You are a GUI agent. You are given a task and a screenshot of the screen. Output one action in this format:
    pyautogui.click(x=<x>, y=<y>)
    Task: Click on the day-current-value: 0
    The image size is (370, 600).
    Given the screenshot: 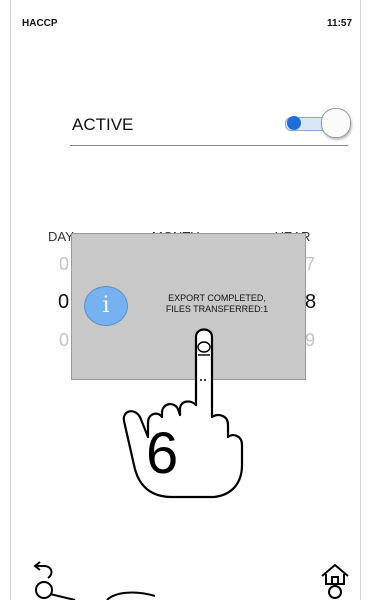 What is the action you would take?
    pyautogui.click(x=63, y=302)
    